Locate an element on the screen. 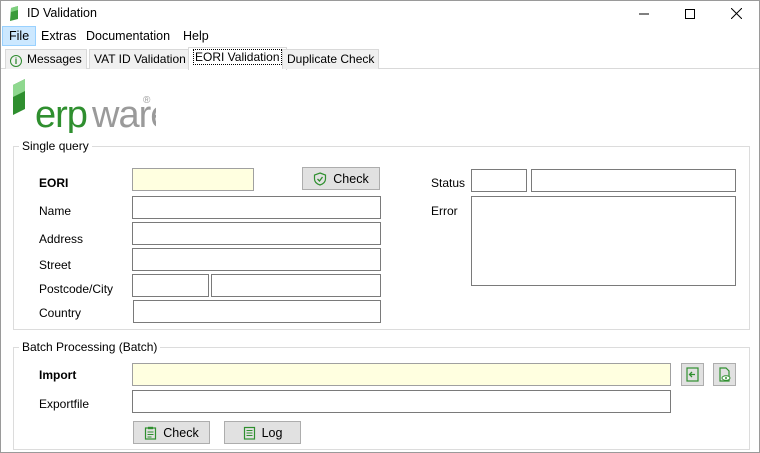 Image resolution: width=760 pixels, height=453 pixels. erpware-logo: erp ware ® is located at coordinates (84, 106).